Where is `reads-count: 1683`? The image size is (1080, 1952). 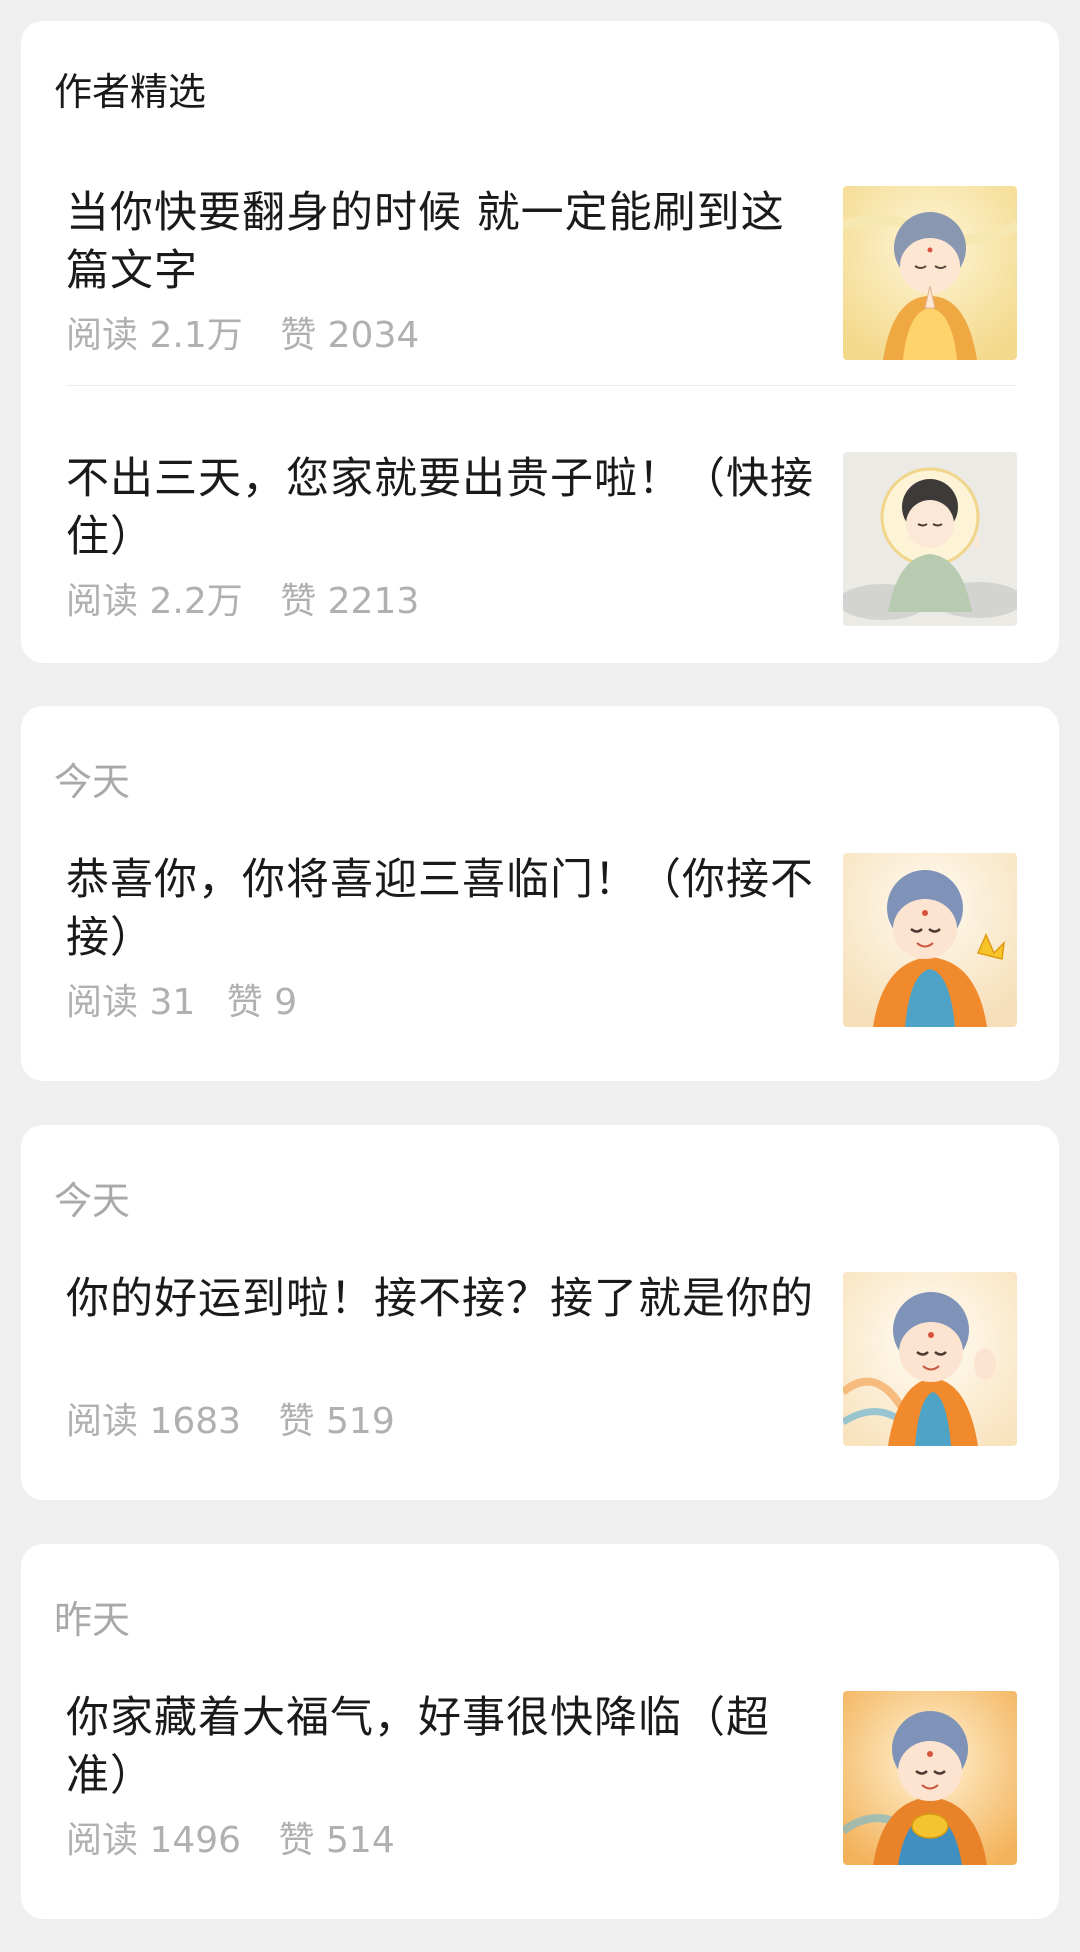
reads-count: 1683 is located at coordinates (195, 1421).